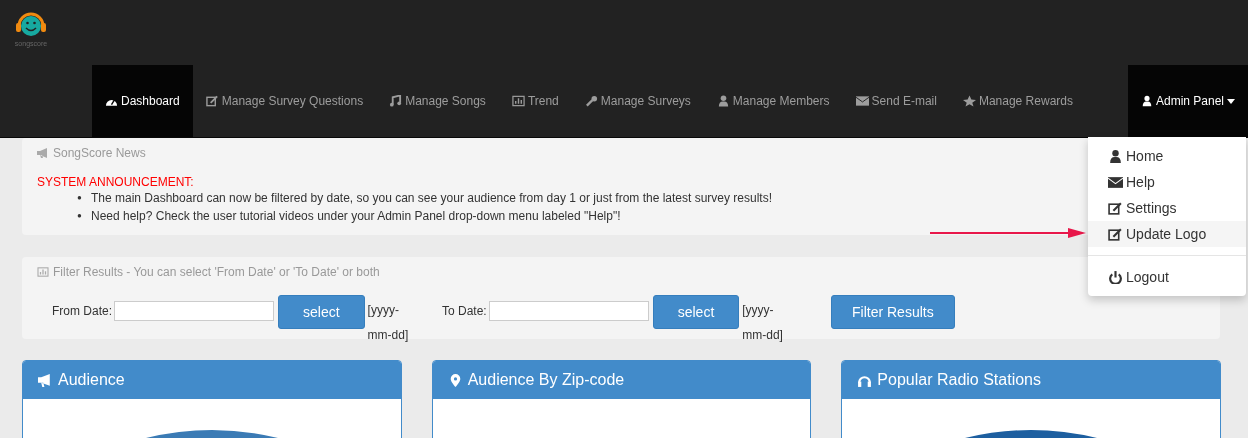 Image resolution: width=1248 pixels, height=438 pixels. What do you see at coordinates (893, 312) in the screenshot?
I see `filter-results-button: Filter Results` at bounding box center [893, 312].